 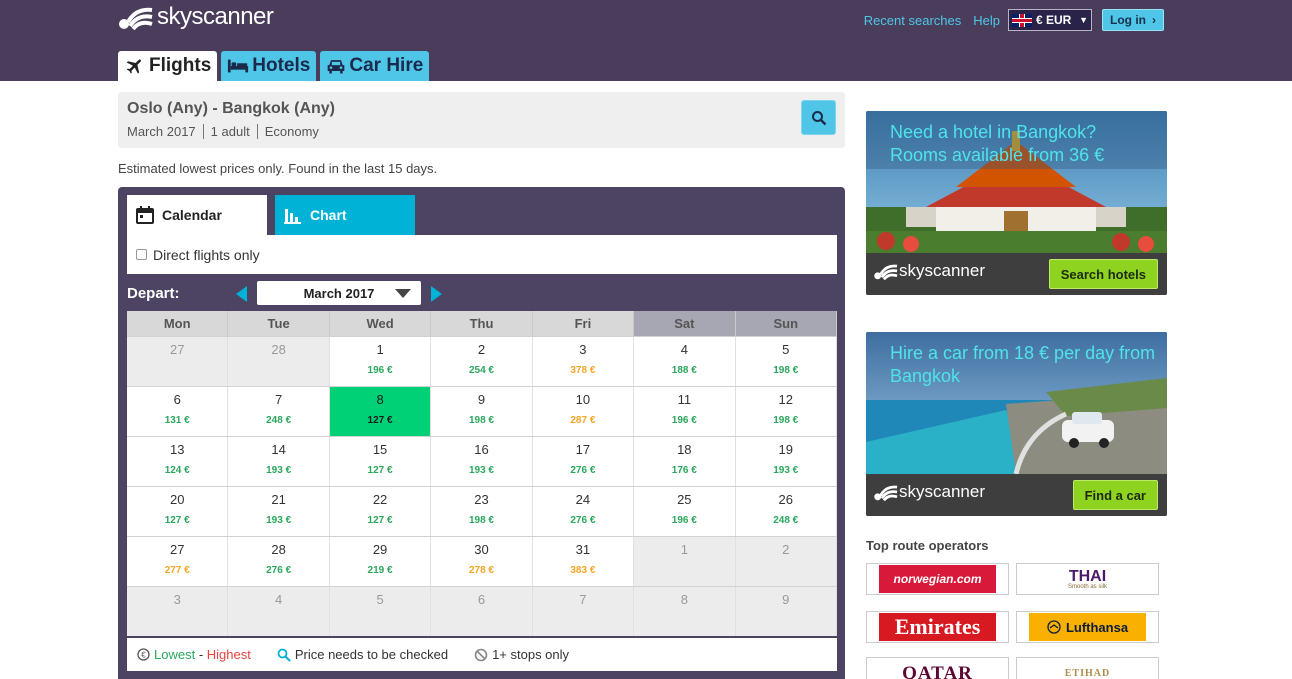 I want to click on search-hotels-button: Search hotels, so click(x=1103, y=274).